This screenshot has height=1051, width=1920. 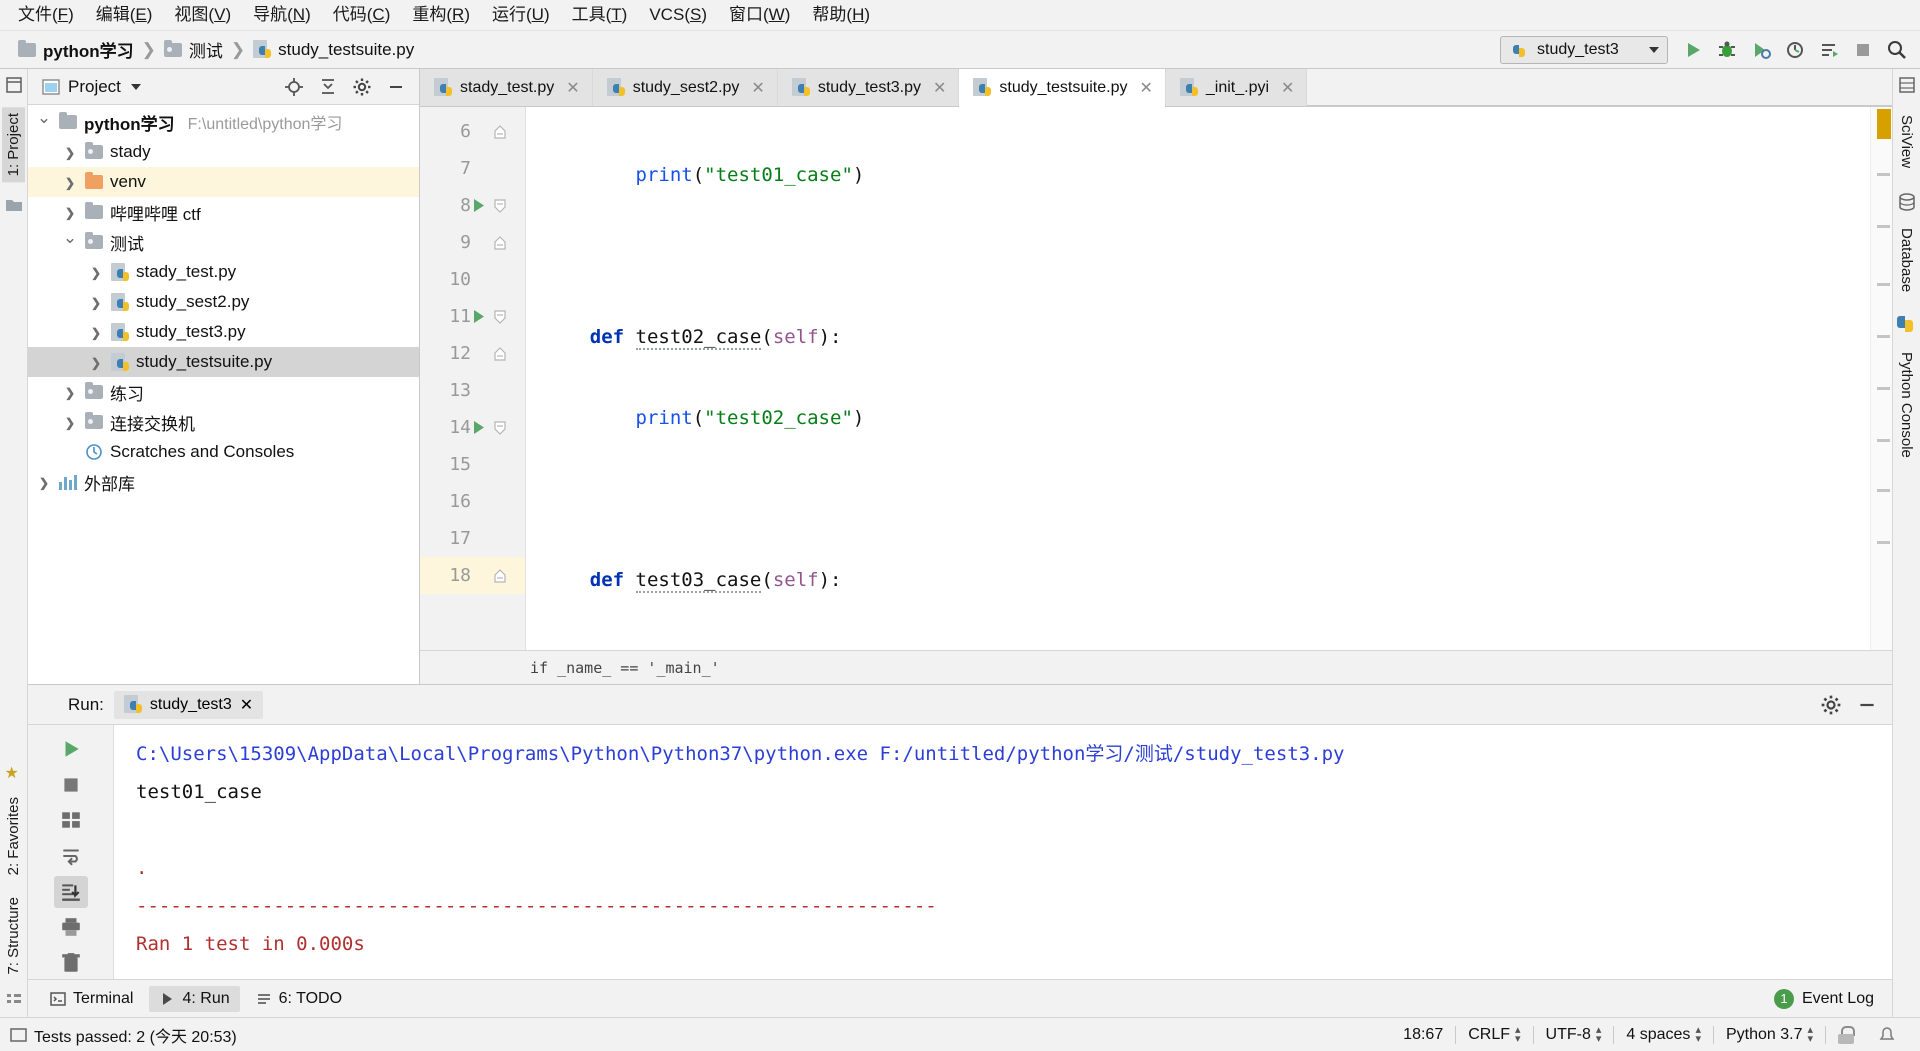 I want to click on sidebar-item-structure: 7: Structure, so click(x=13, y=936).